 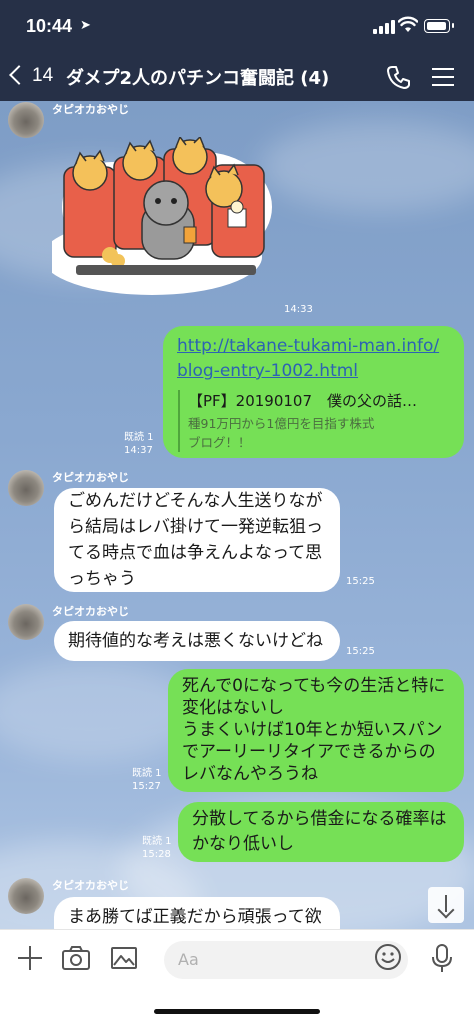 I want to click on status-time: 10:44, so click(x=49, y=26).